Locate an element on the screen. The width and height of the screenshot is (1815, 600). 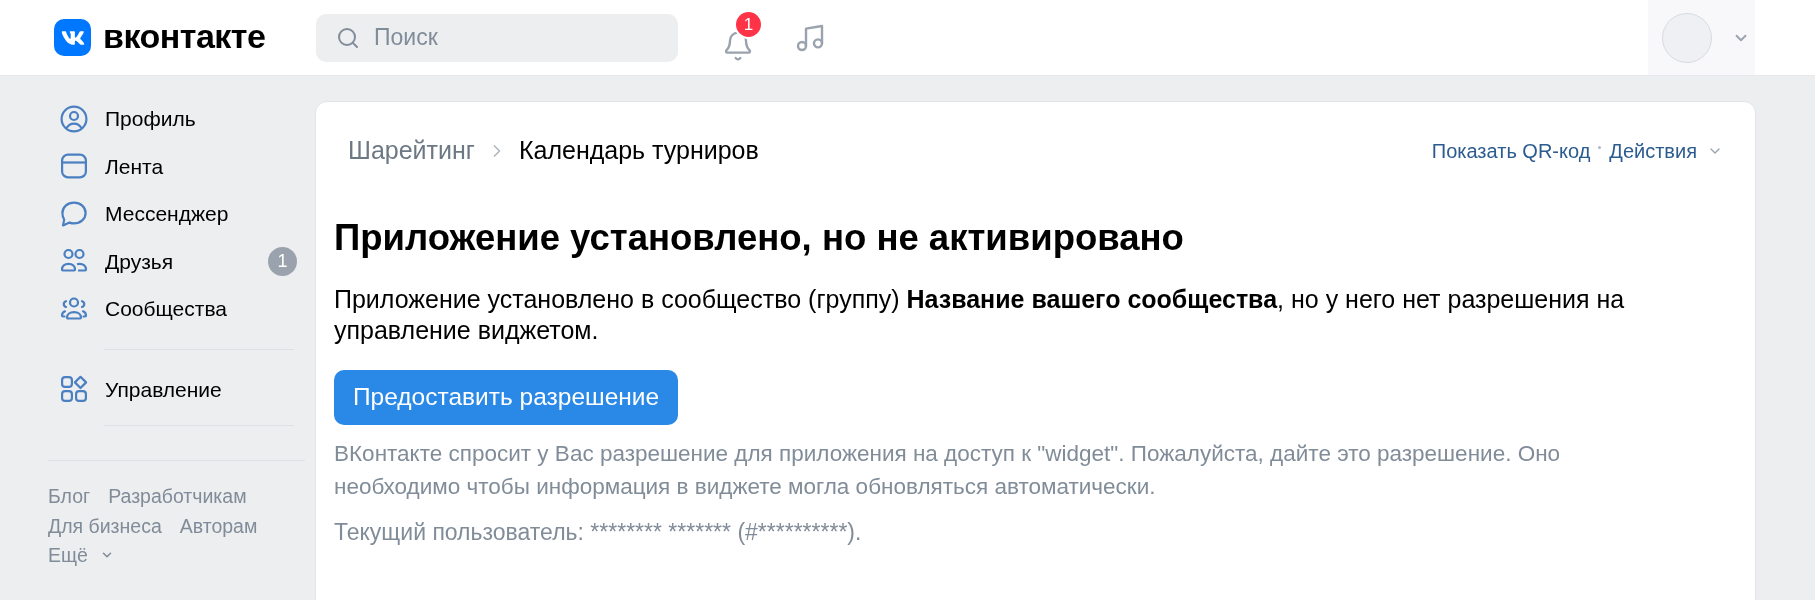
notifications-button: 1 is located at coordinates (741, 37).